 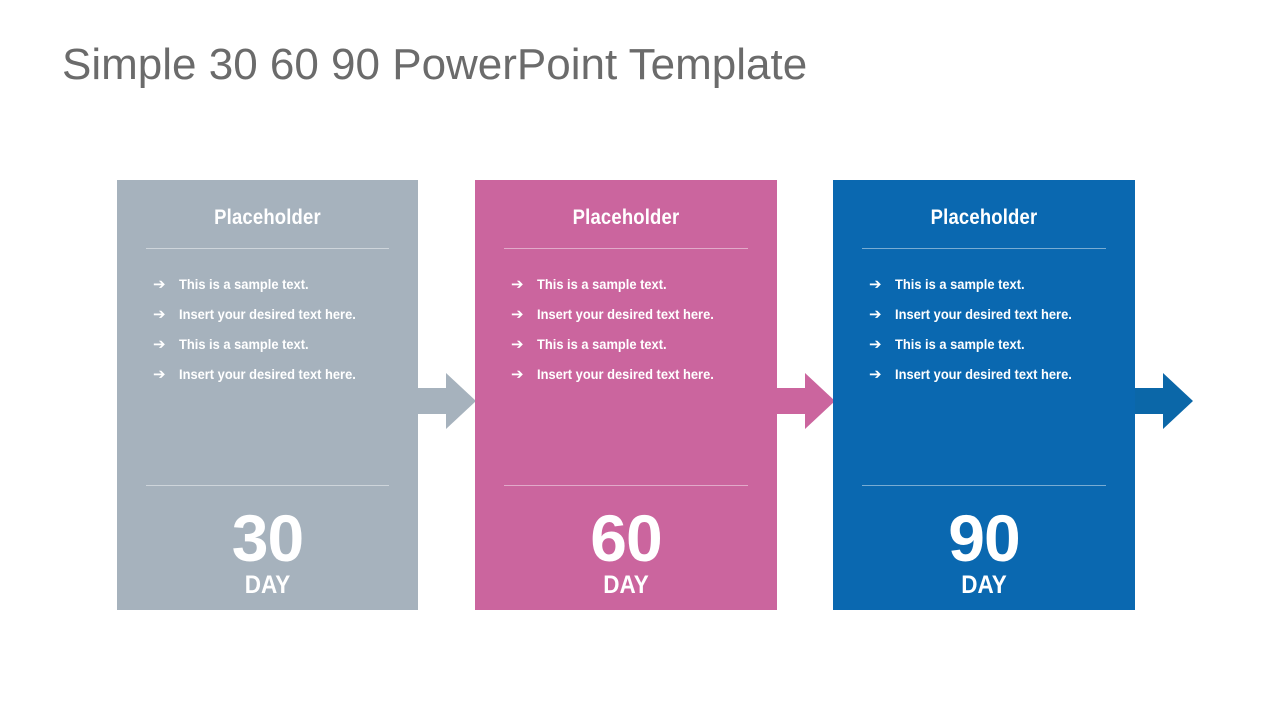 I want to click on flow-arrow-90-end, so click(x=1164, y=401).